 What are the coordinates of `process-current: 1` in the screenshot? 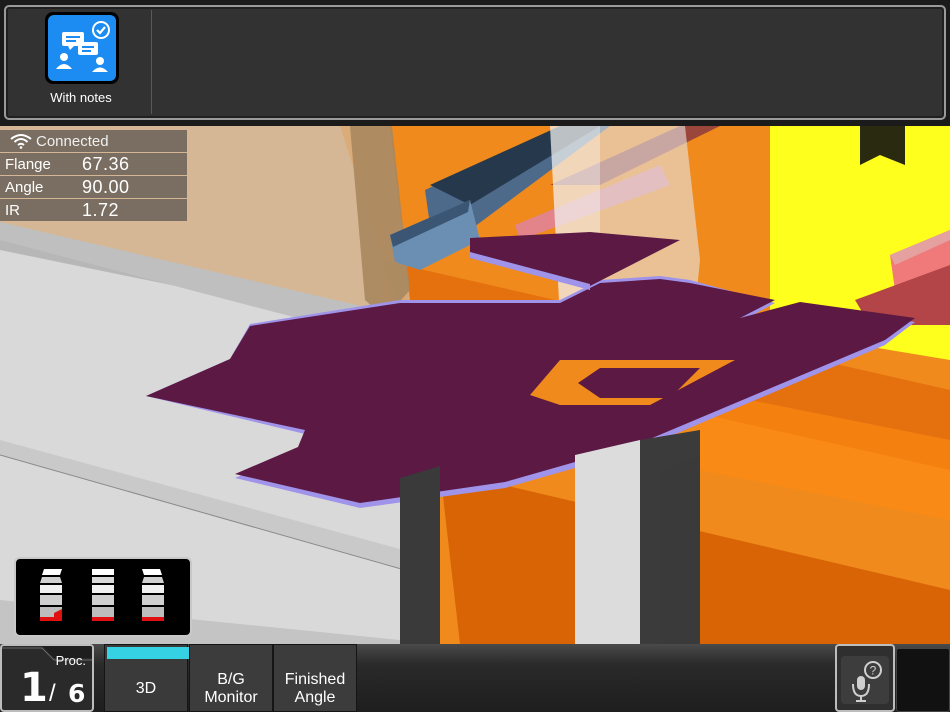 It's located at (34, 688).